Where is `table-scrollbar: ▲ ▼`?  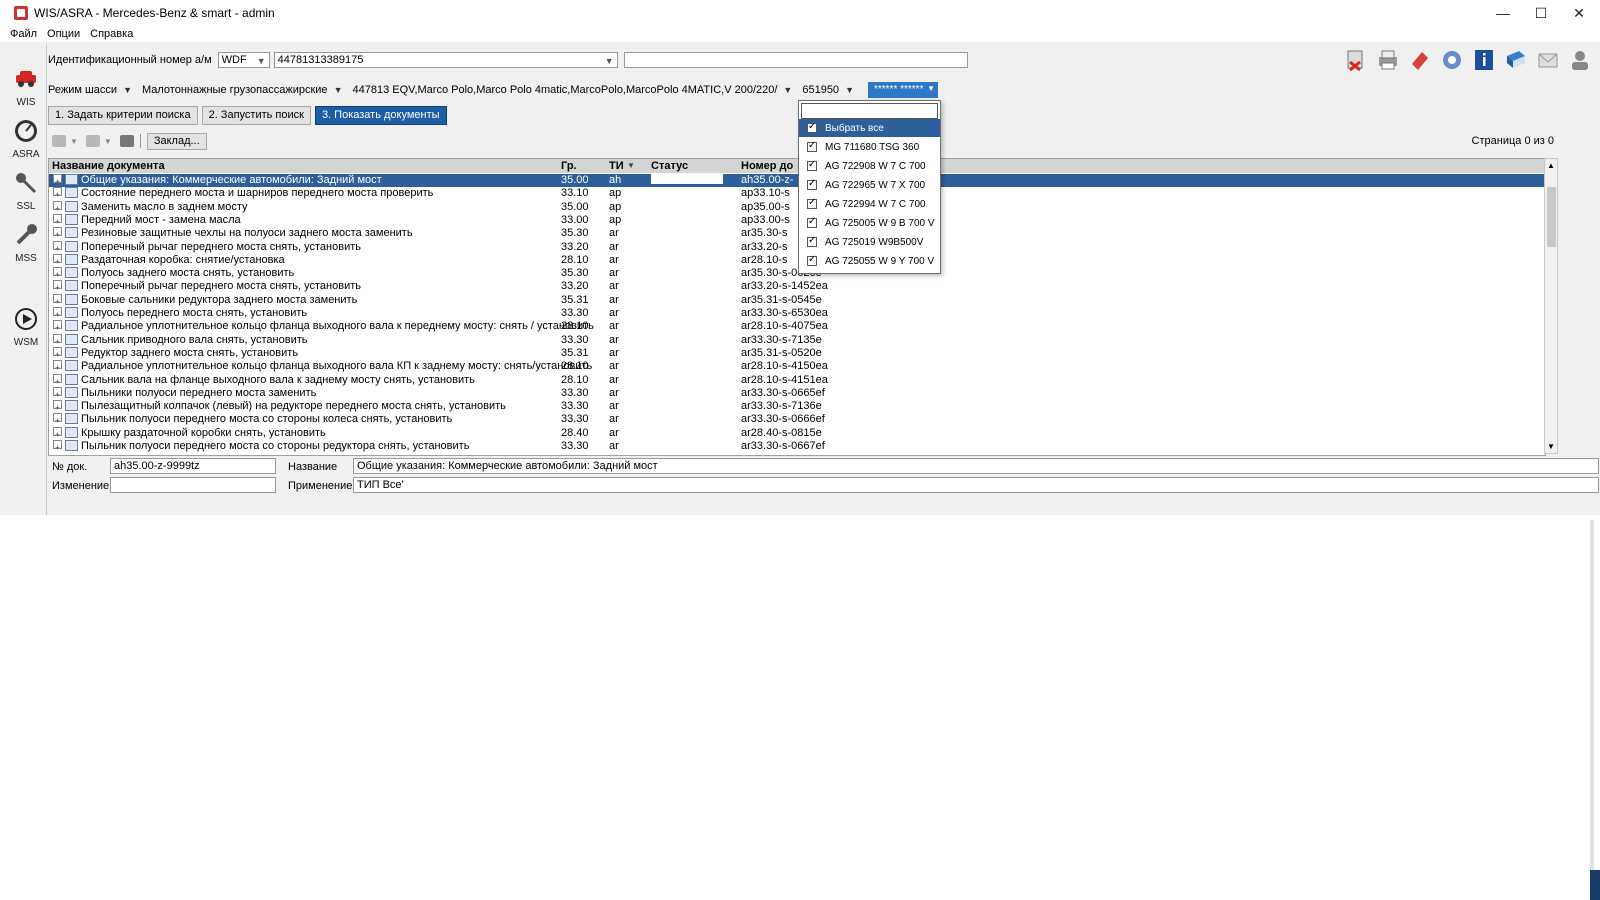
table-scrollbar: ▲ ▼ is located at coordinates (1551, 306).